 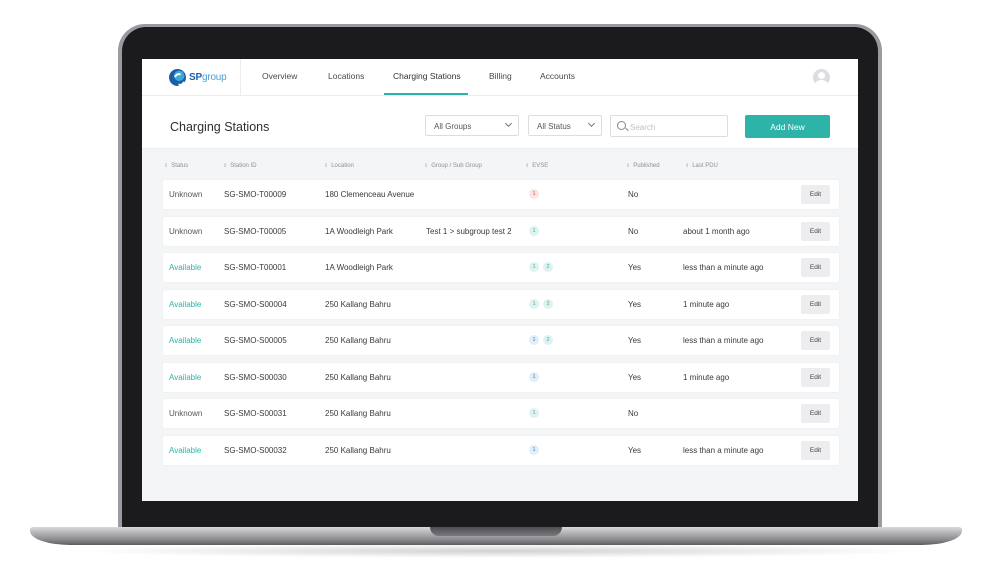 I want to click on group-text: Test 1 > subgroup test 2, so click(x=469, y=231).